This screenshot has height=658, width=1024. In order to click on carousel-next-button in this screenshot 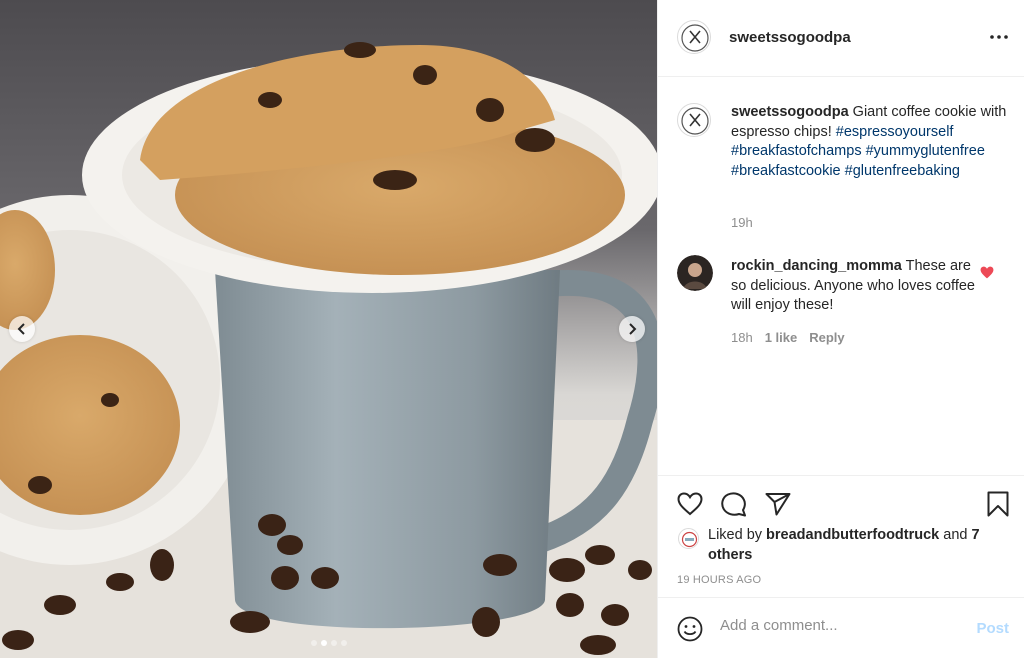, I will do `click(632, 329)`.